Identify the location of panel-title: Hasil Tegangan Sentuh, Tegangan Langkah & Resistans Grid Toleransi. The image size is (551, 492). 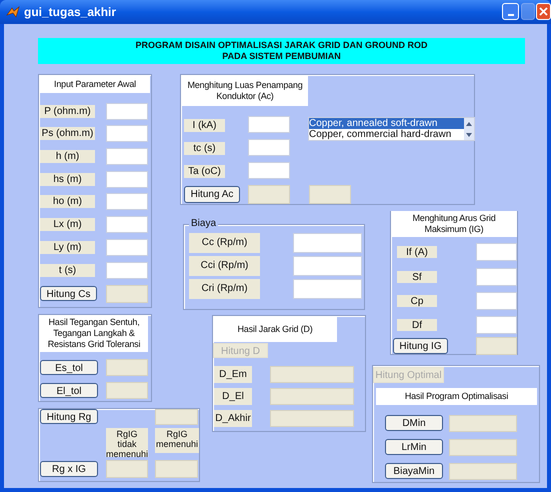
(94, 333).